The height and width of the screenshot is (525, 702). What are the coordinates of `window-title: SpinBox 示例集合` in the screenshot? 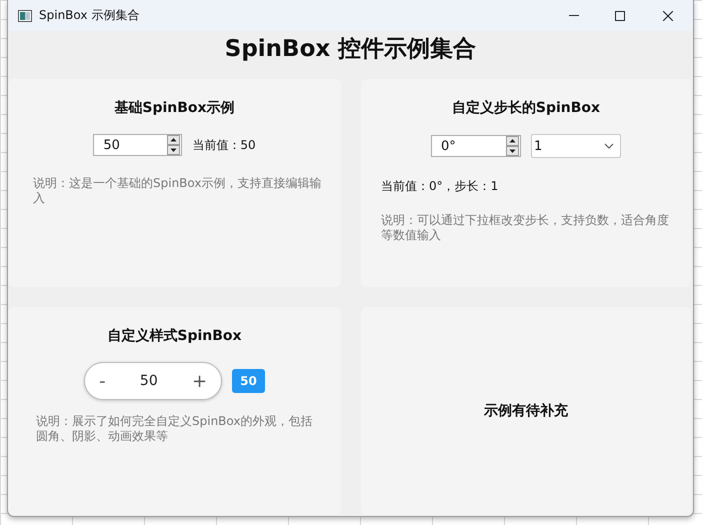 It's located at (89, 15).